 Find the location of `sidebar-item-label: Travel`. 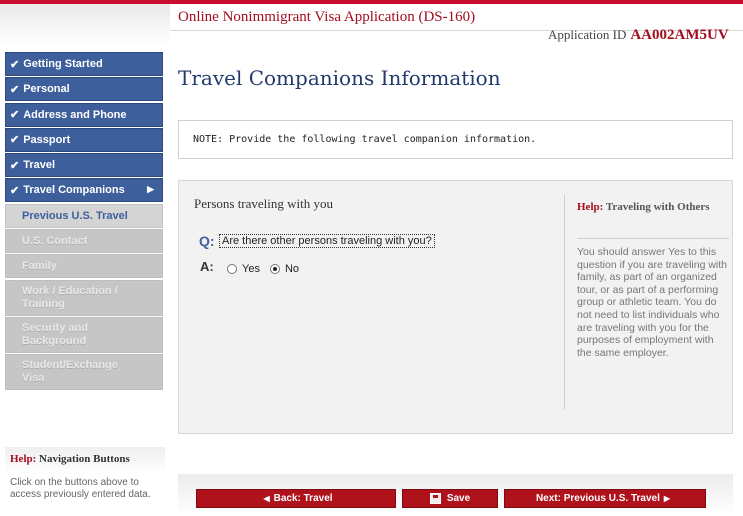

sidebar-item-label: Travel is located at coordinates (39, 165).